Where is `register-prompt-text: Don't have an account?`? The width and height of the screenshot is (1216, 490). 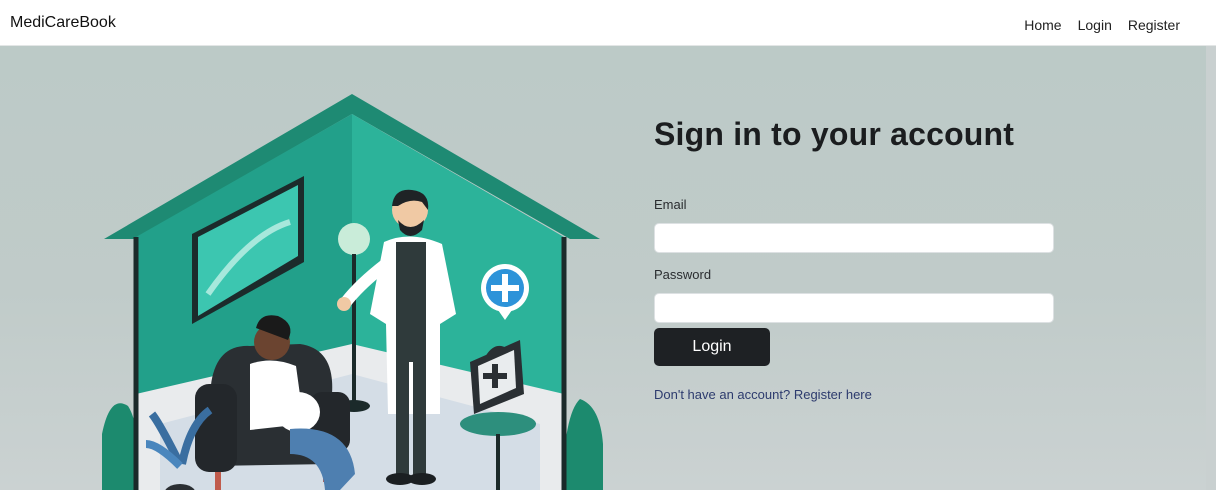 register-prompt-text: Don't have an account? is located at coordinates (722, 394).